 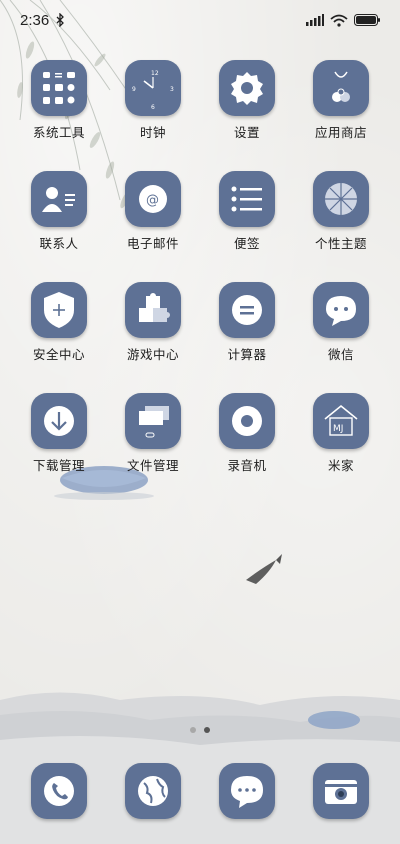 I want to click on dock-camera, so click(x=341, y=791).